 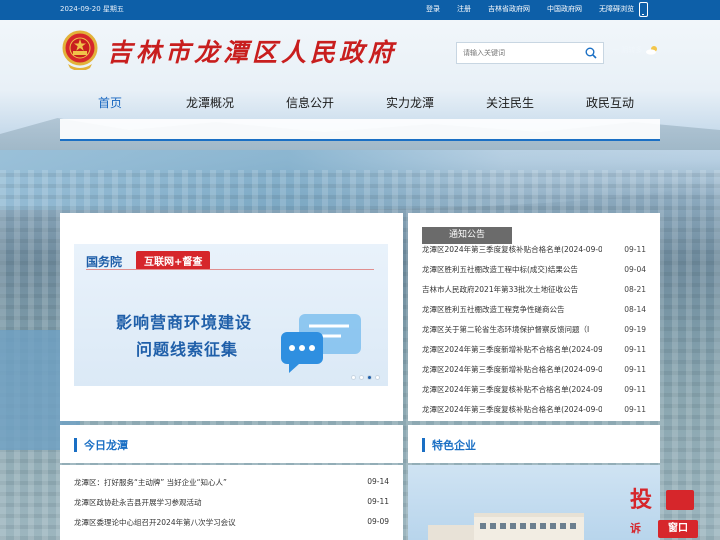 I want to click on section-title-enterprise: 特色企业, so click(x=454, y=445).